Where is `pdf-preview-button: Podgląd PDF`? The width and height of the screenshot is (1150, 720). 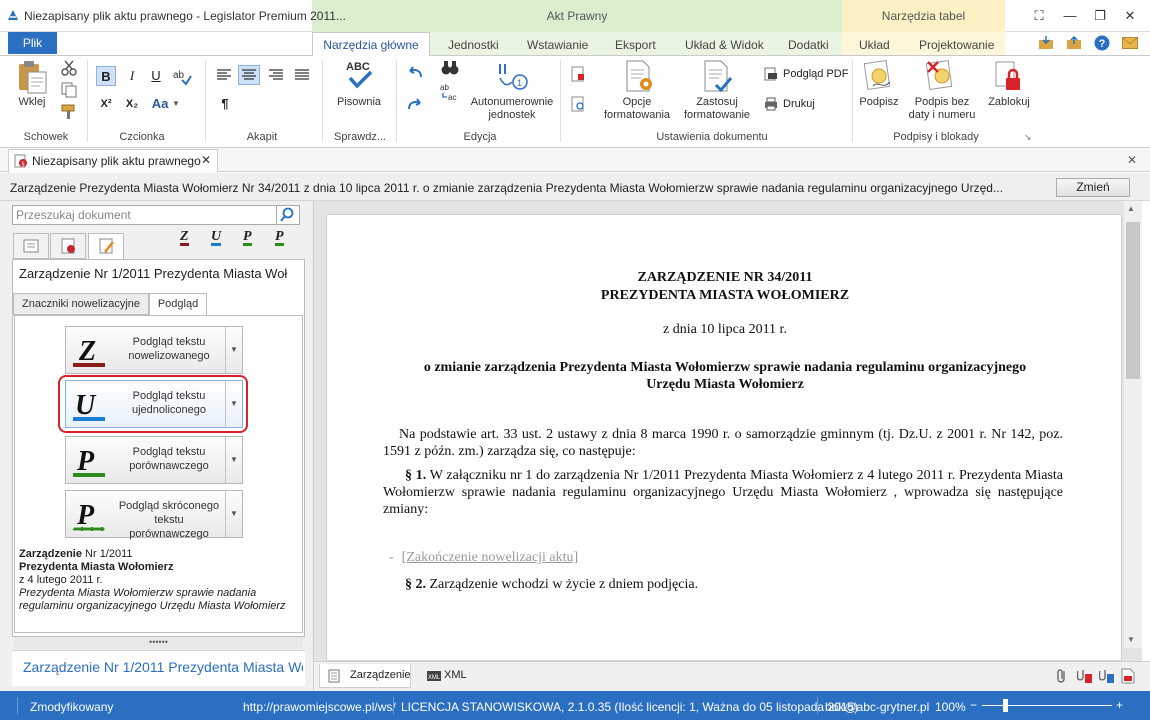
pdf-preview-button: Podgląd PDF is located at coordinates (815, 74).